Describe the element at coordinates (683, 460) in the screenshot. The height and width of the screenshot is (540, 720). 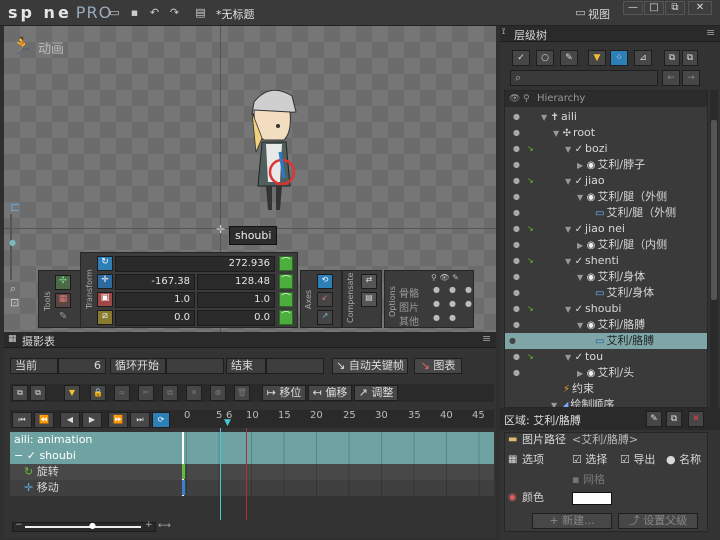
I see `name-checkbox: ● 名称` at that location.